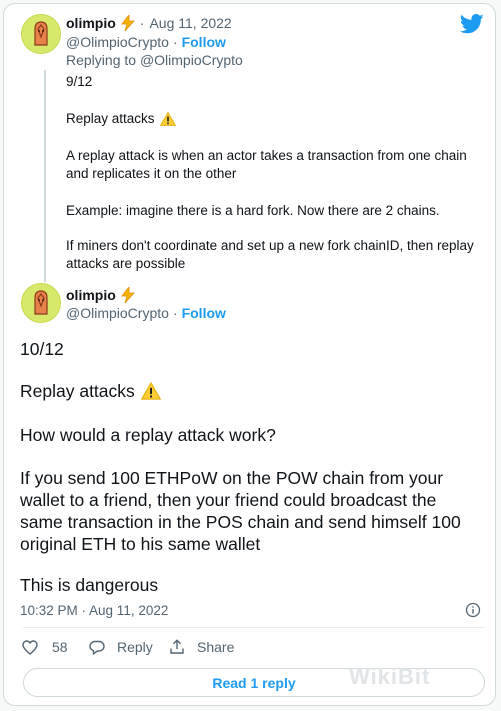  What do you see at coordinates (45, 176) in the screenshot?
I see `thread-connector-line` at bounding box center [45, 176].